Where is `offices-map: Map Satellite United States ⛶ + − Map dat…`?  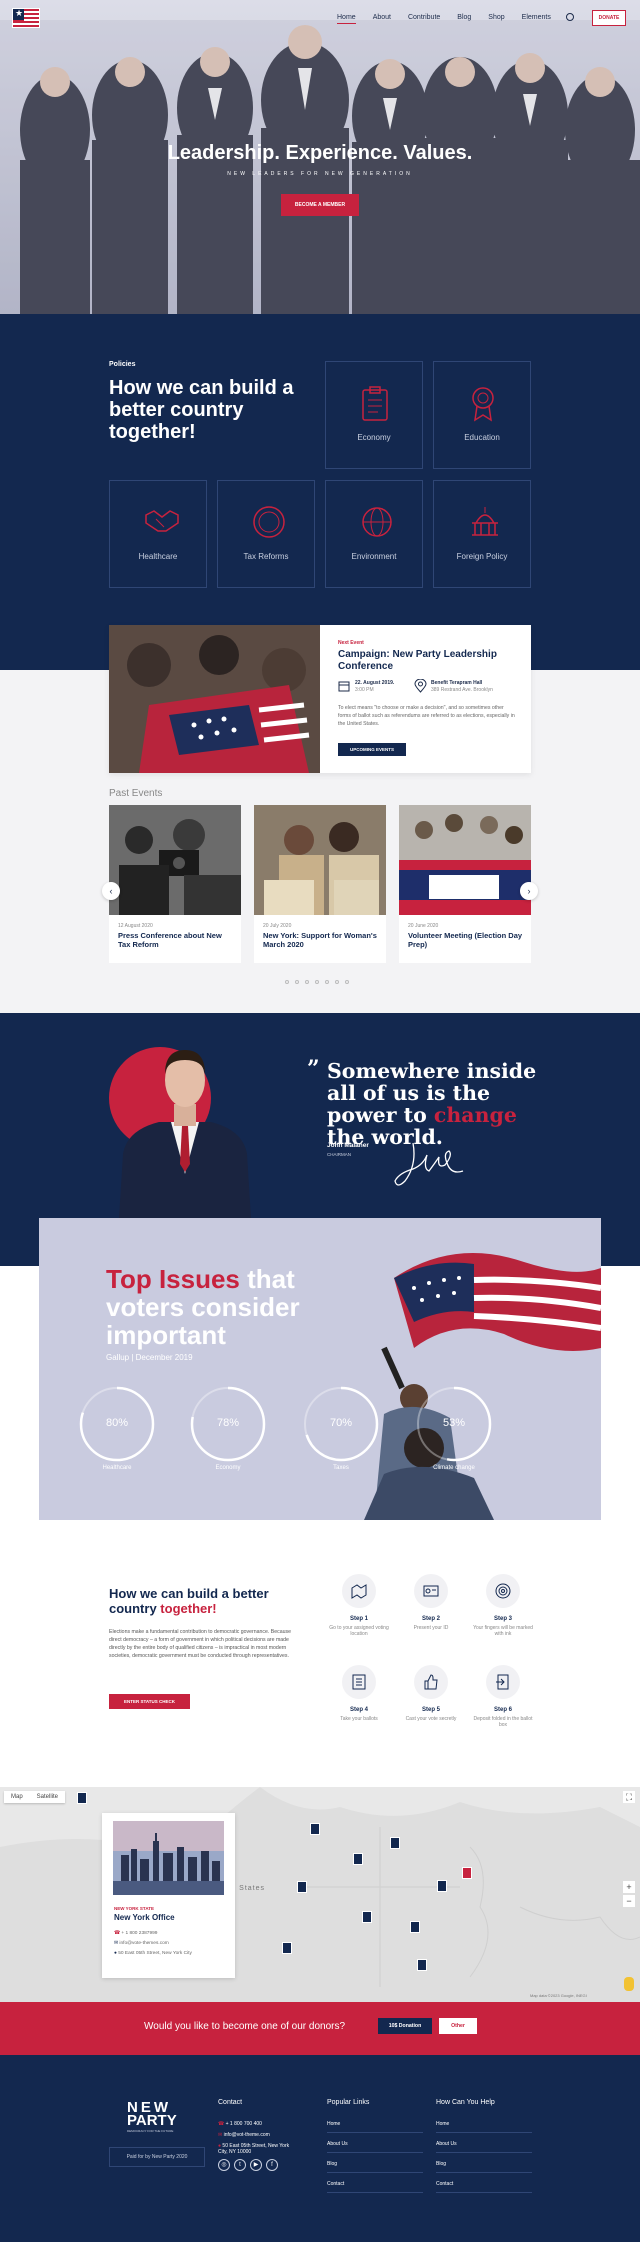 offices-map: Map Satellite United States ⛶ + − Map dat… is located at coordinates (320, 1894).